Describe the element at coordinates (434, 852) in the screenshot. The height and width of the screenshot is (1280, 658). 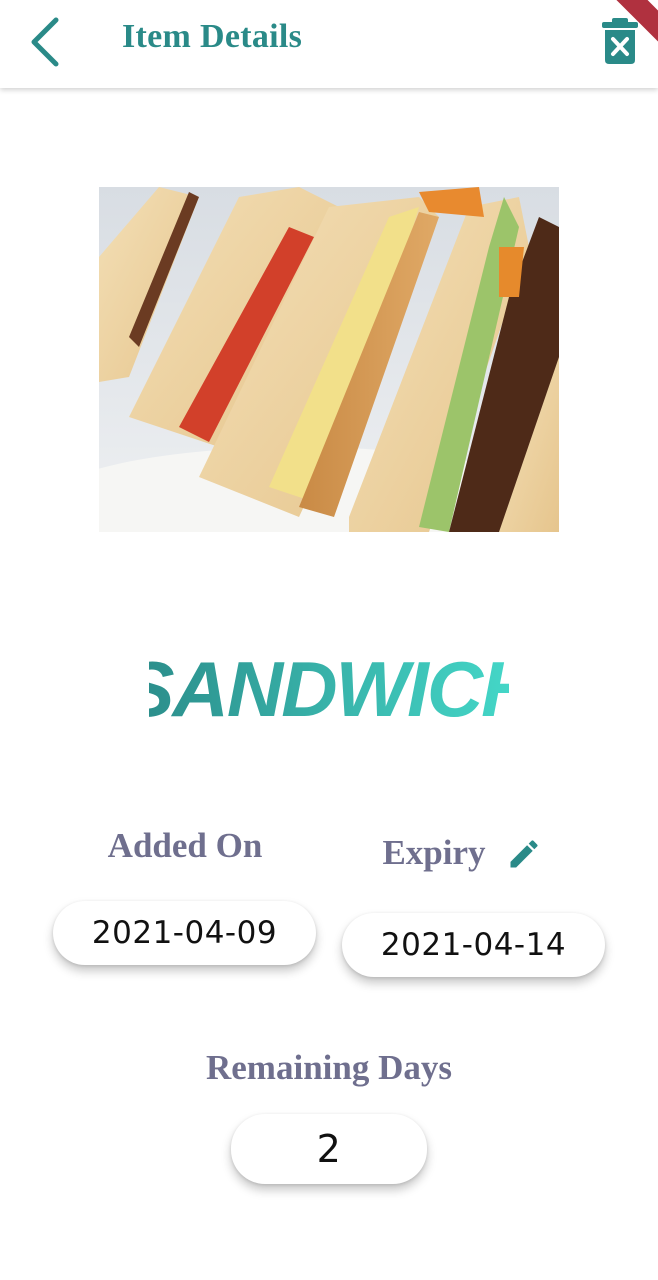
I see `expiry-label: Expiry` at that location.